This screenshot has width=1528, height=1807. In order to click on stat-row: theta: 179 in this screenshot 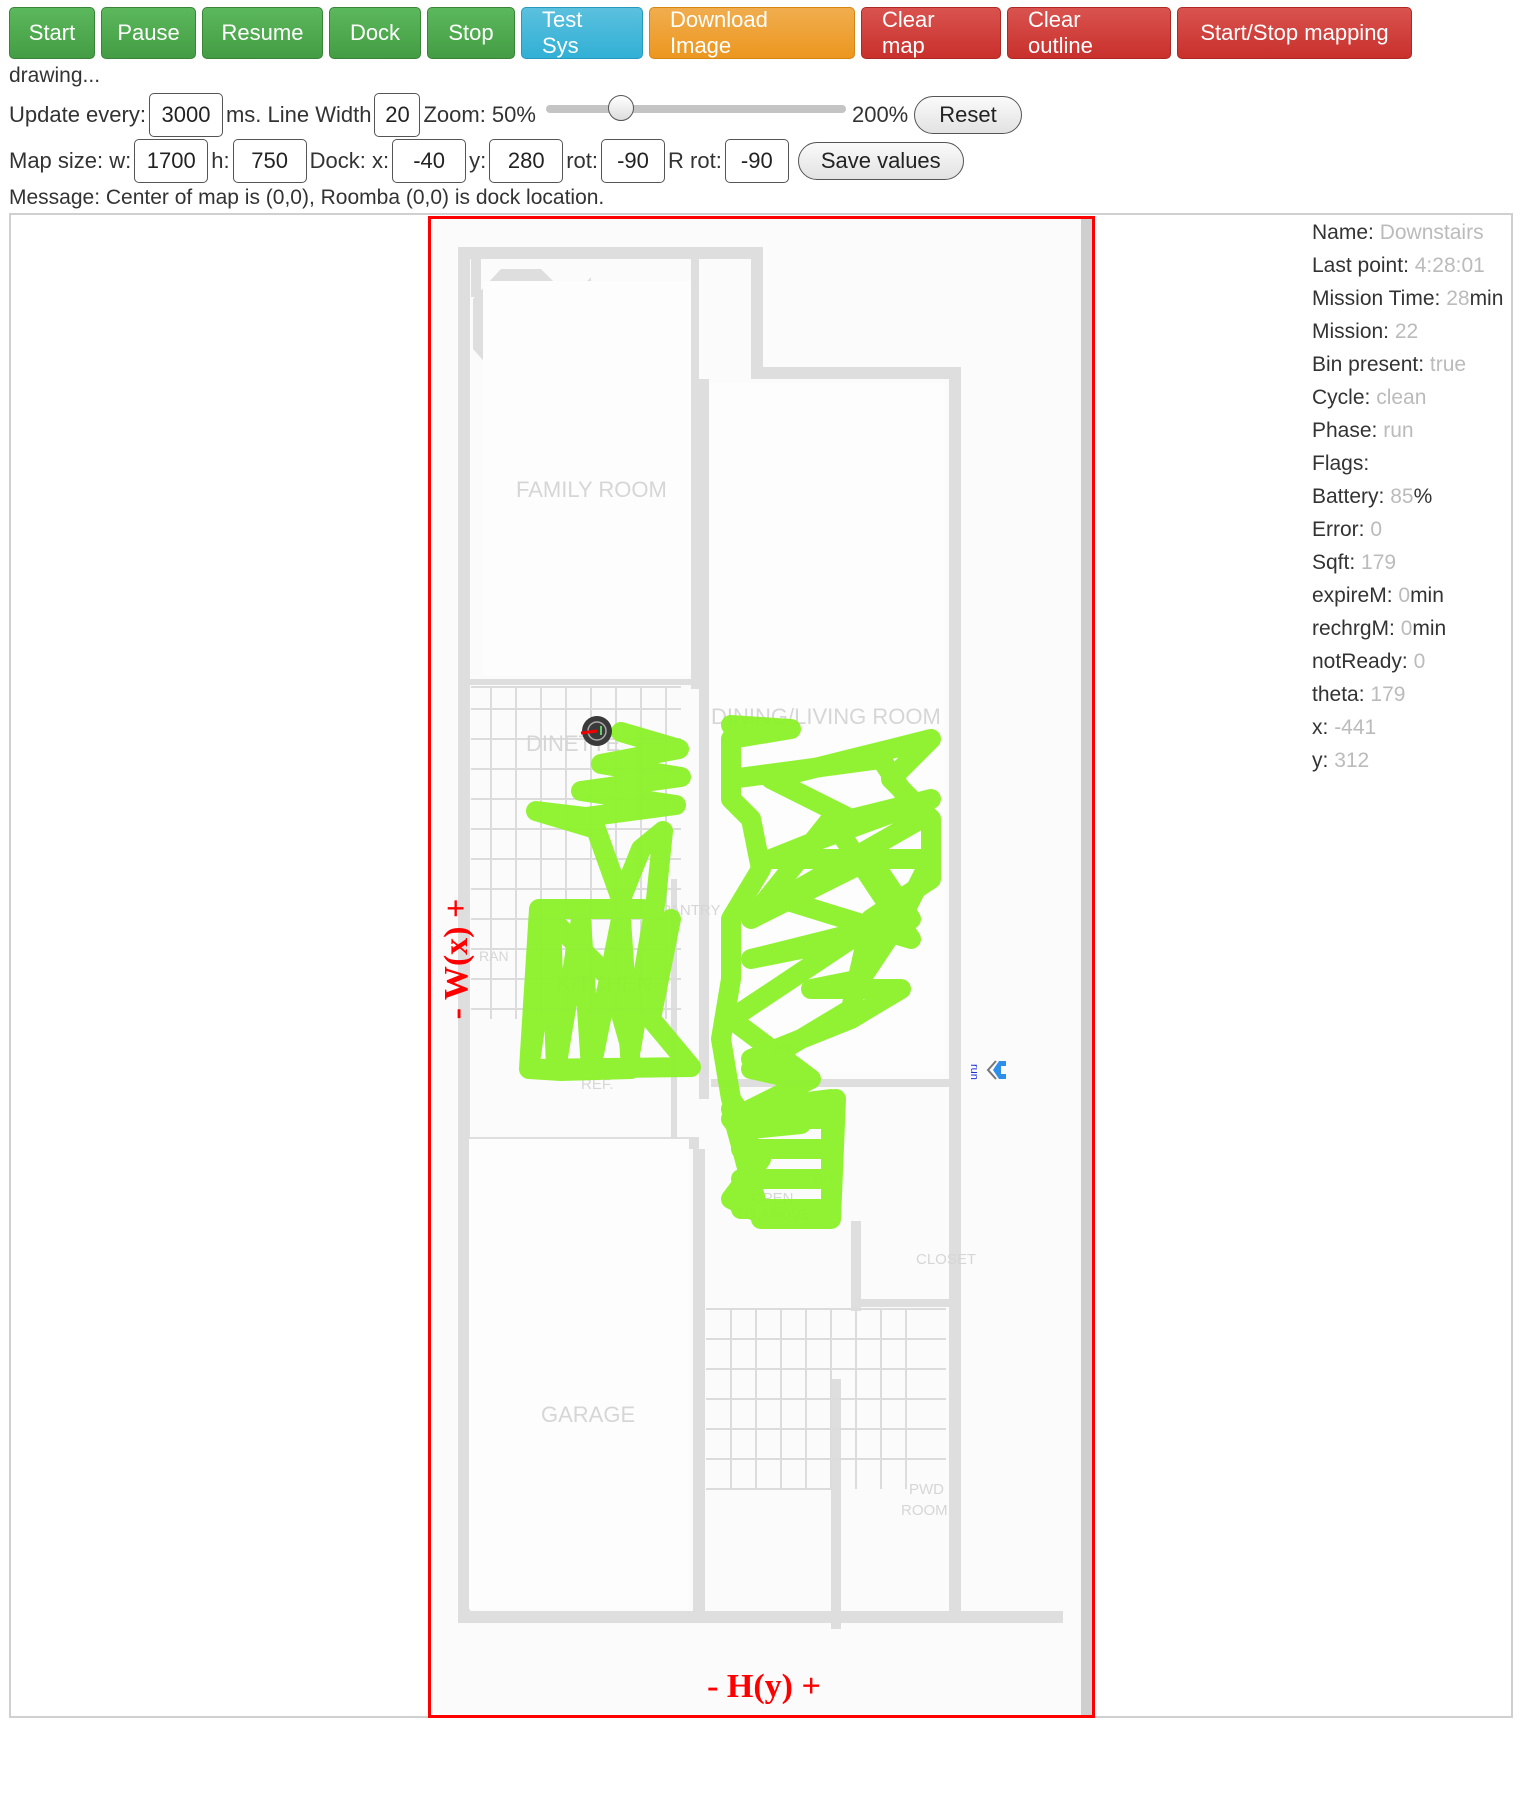, I will do `click(1407, 694)`.